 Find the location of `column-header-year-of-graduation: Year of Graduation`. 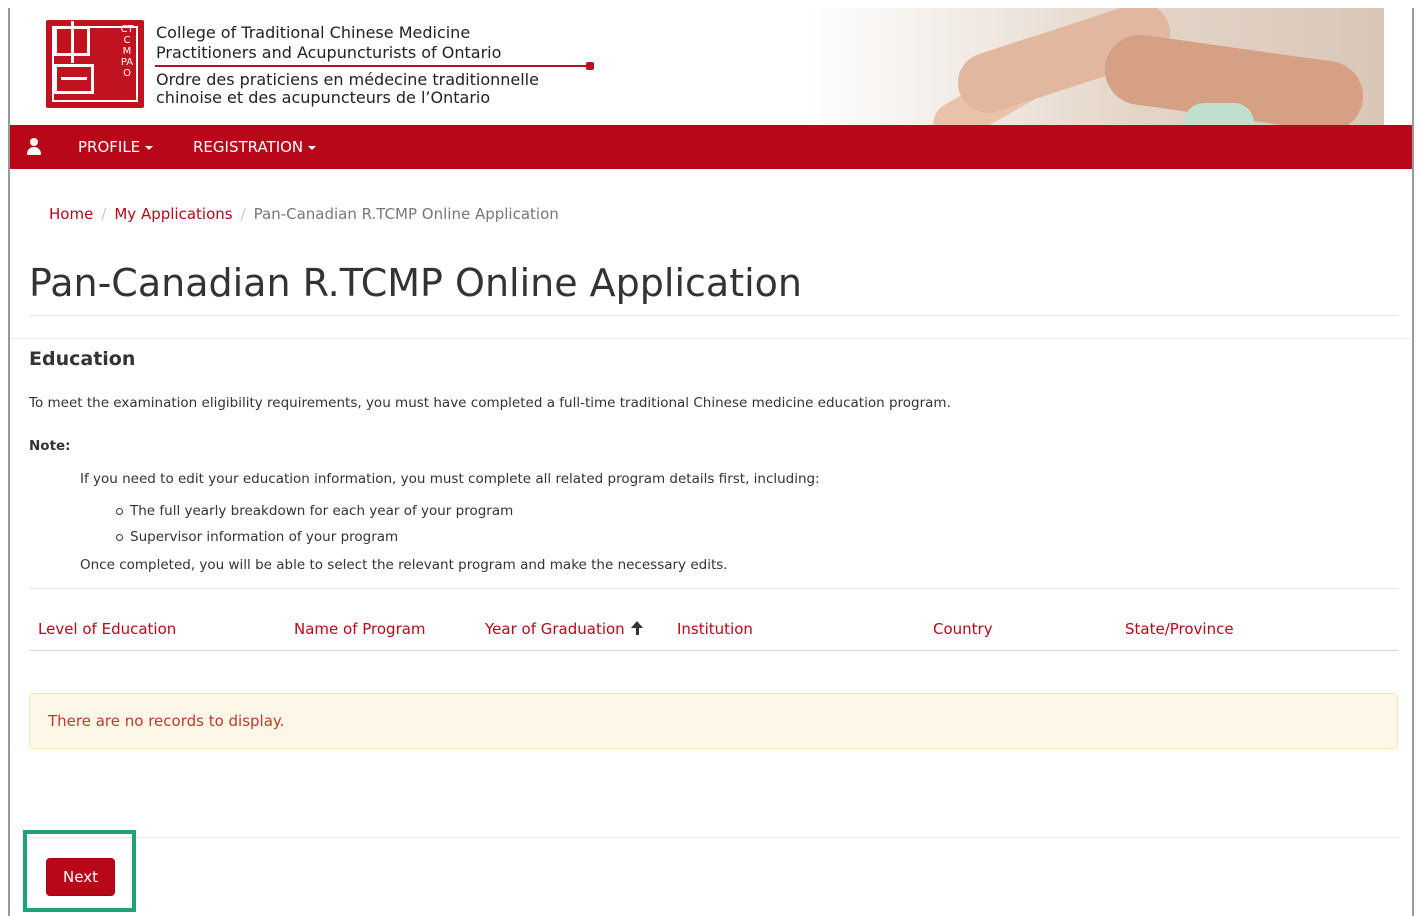

column-header-year-of-graduation: Year of Graduation is located at coordinates (564, 629).